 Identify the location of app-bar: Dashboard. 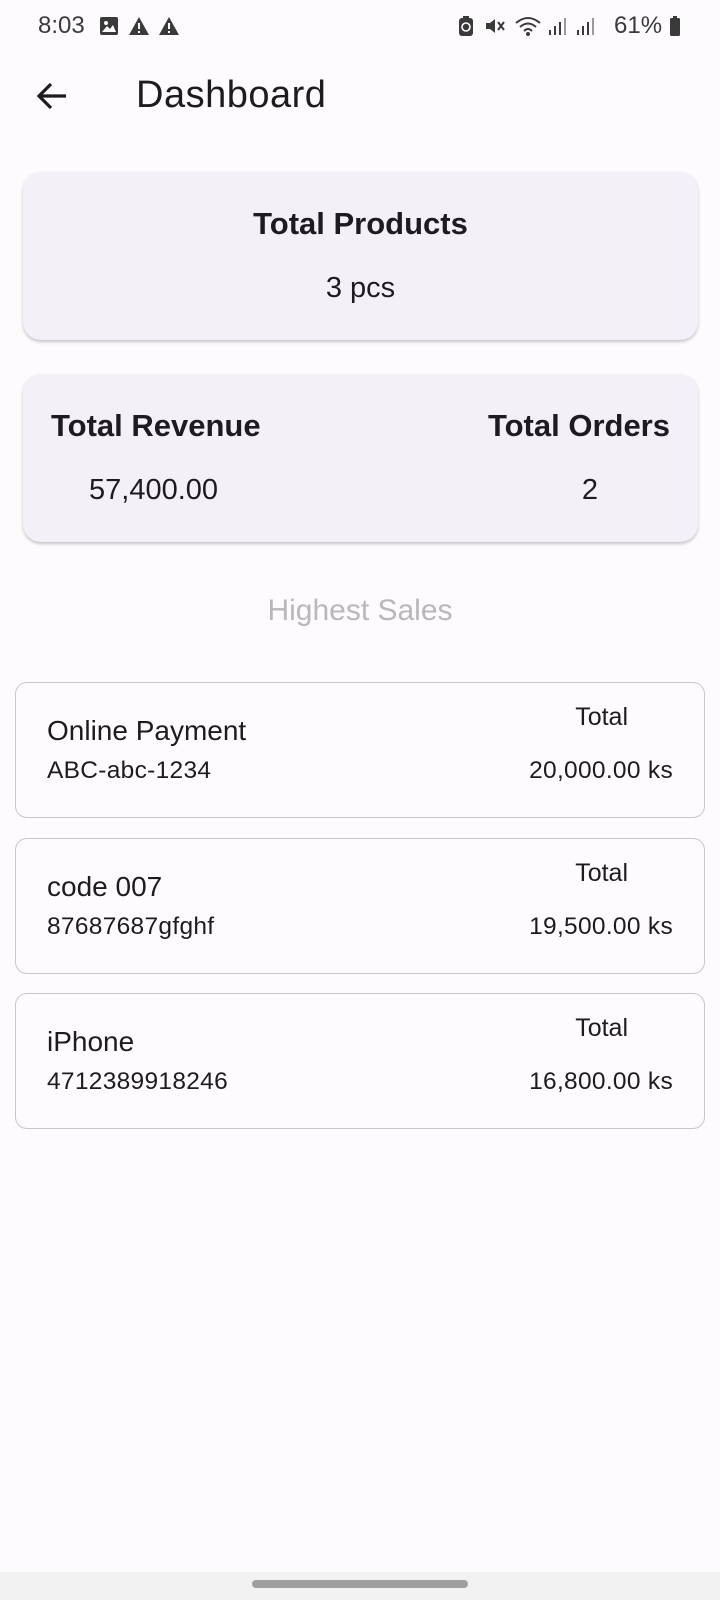
(360, 98).